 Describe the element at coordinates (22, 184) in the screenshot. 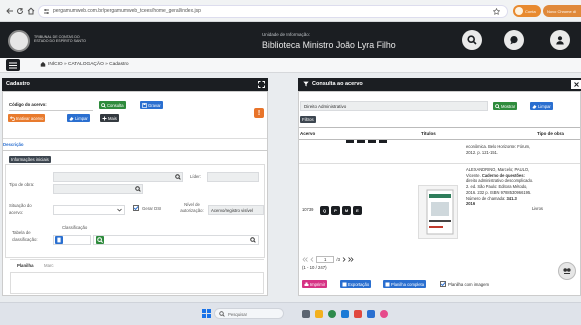

I see `tipo-obra-label: Tipo de obra:` at that location.